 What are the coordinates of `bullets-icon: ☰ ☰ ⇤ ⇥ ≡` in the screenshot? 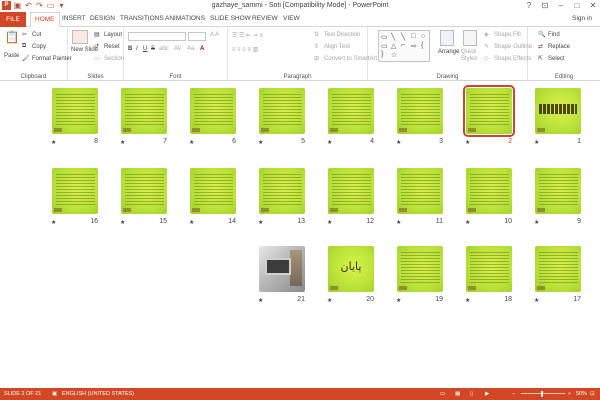 It's located at (247, 35).